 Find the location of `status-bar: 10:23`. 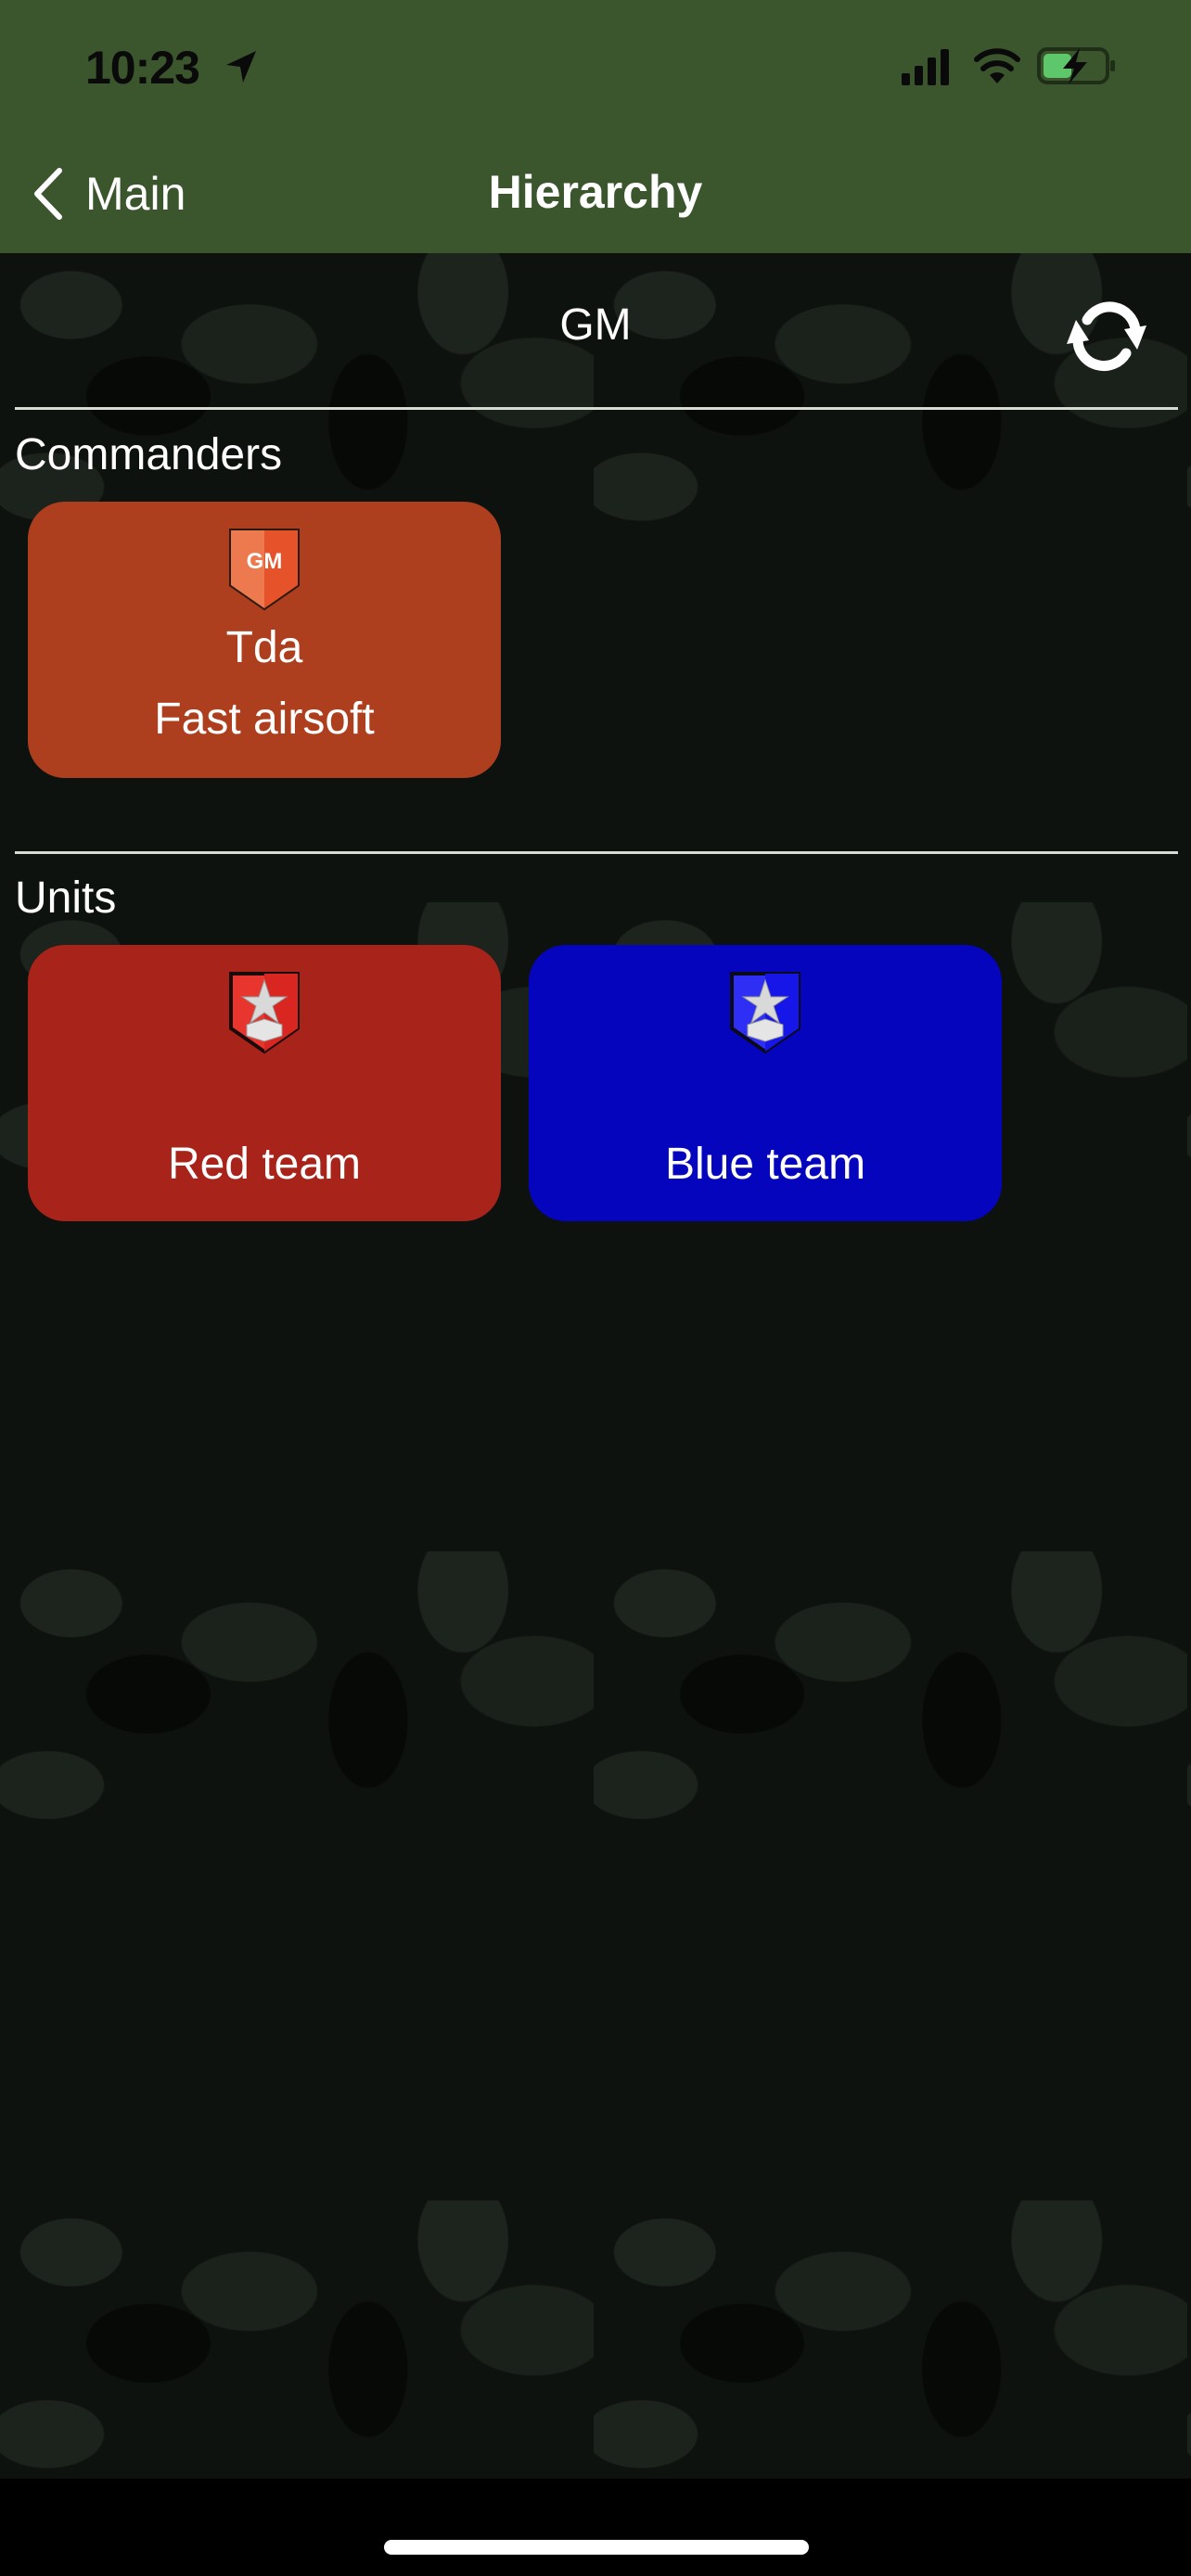

status-bar: 10:23 is located at coordinates (595, 65).